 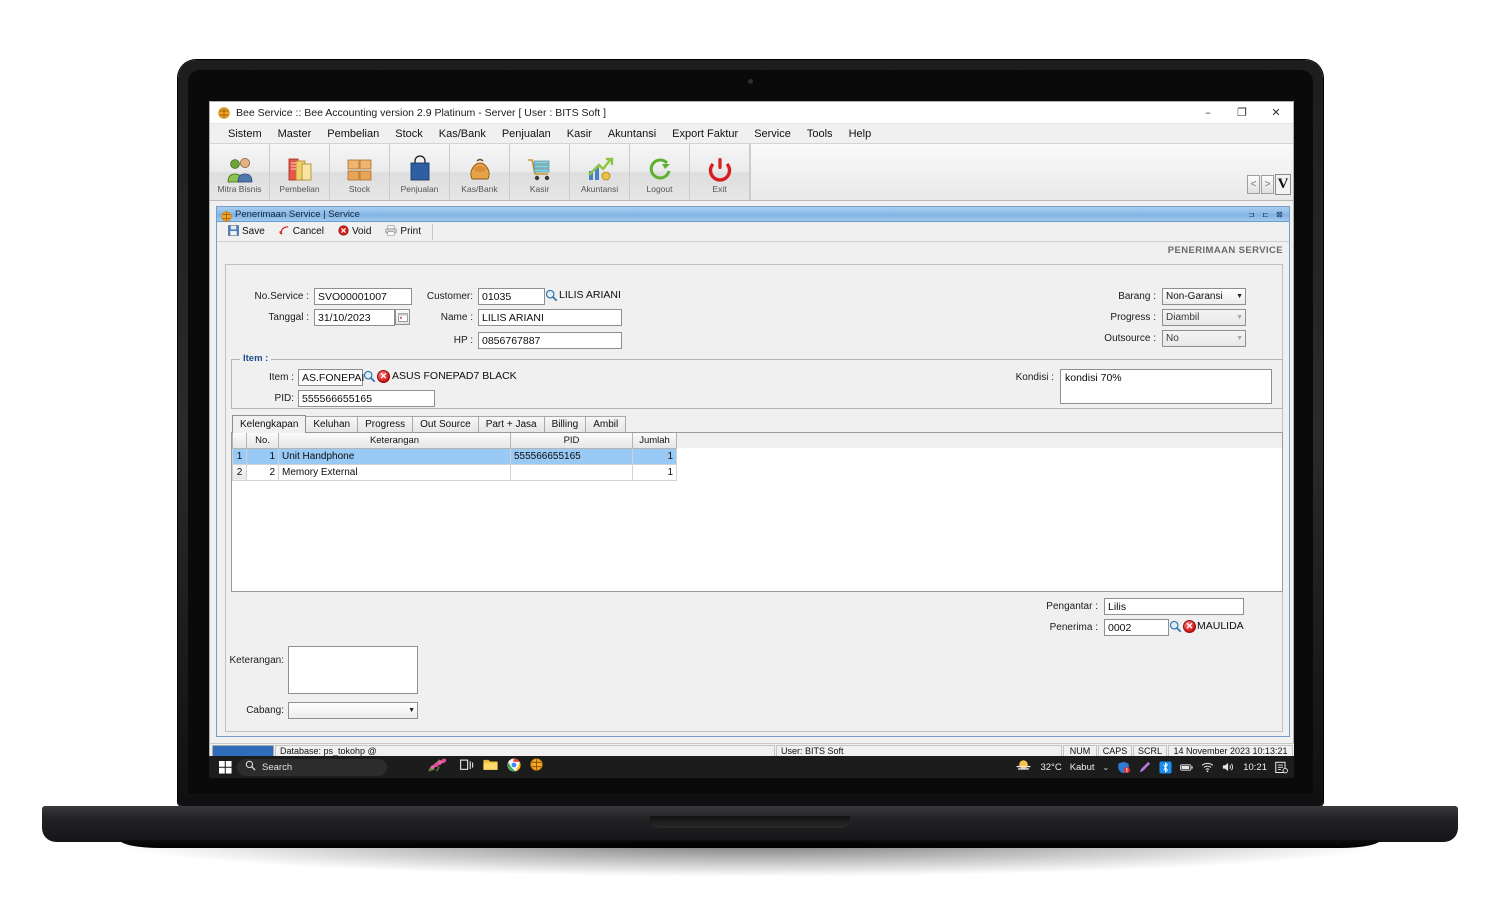 I want to click on tab-keluhan: Keluhan, so click(x=332, y=424).